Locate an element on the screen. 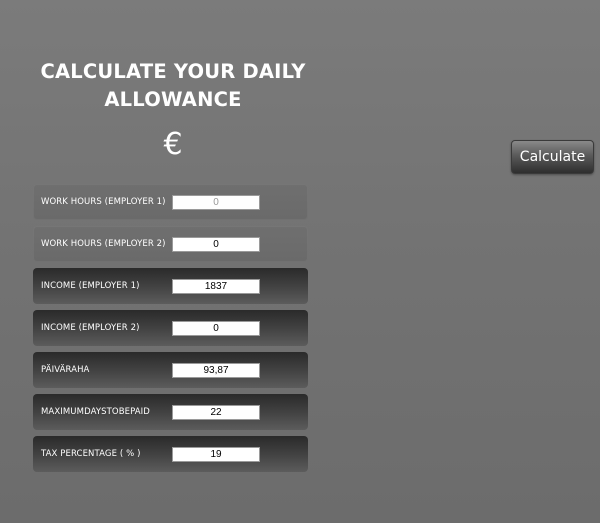  tax-percentage-input is located at coordinates (216, 454).